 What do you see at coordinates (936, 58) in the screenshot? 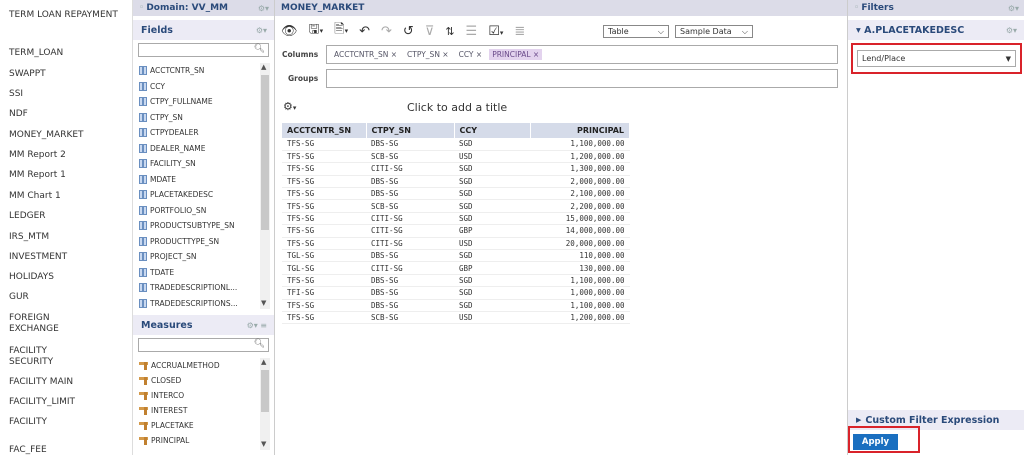
I see `filter-select: Lend/Place ▼` at bounding box center [936, 58].